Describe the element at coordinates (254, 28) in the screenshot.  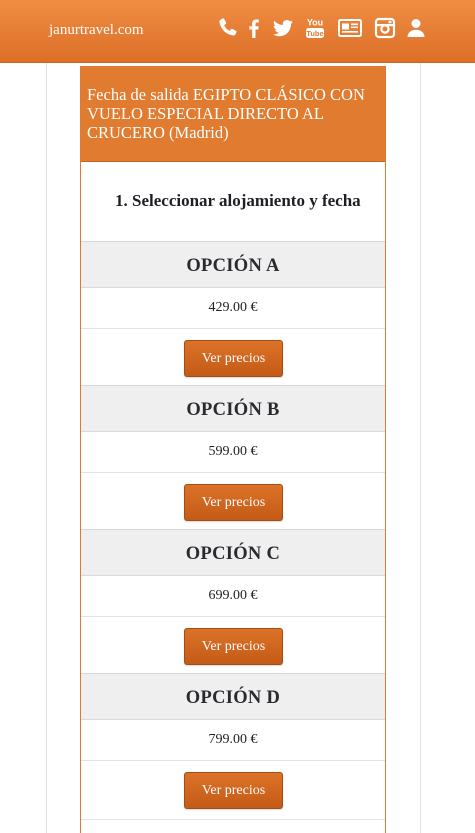
I see `facebook-icon` at that location.